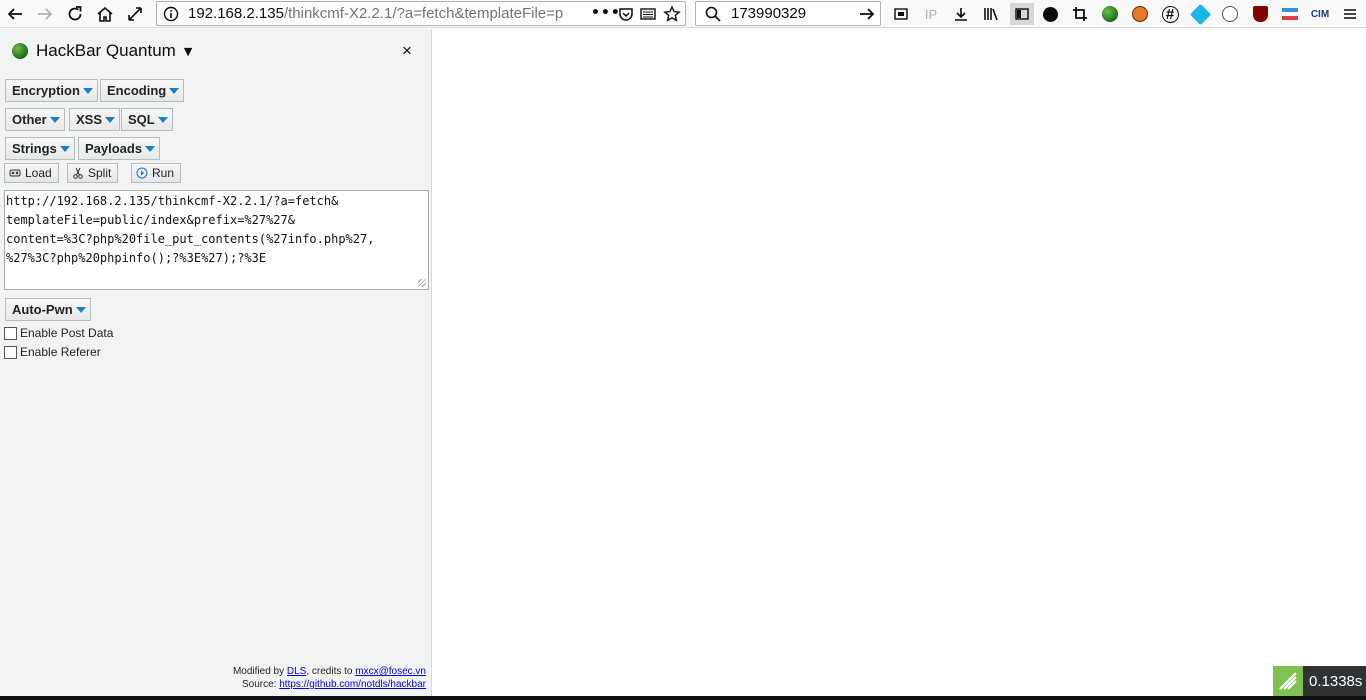  What do you see at coordinates (390, 671) in the screenshot?
I see `email-link: mxcx@fosec.vn` at bounding box center [390, 671].